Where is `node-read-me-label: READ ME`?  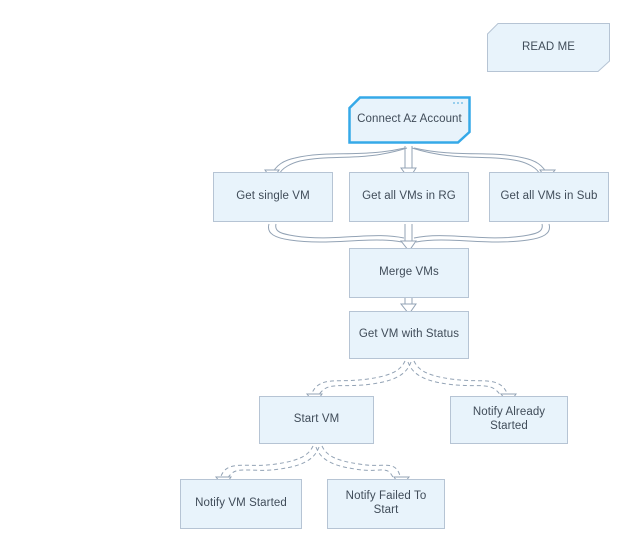 node-read-me-label: READ ME is located at coordinates (548, 46).